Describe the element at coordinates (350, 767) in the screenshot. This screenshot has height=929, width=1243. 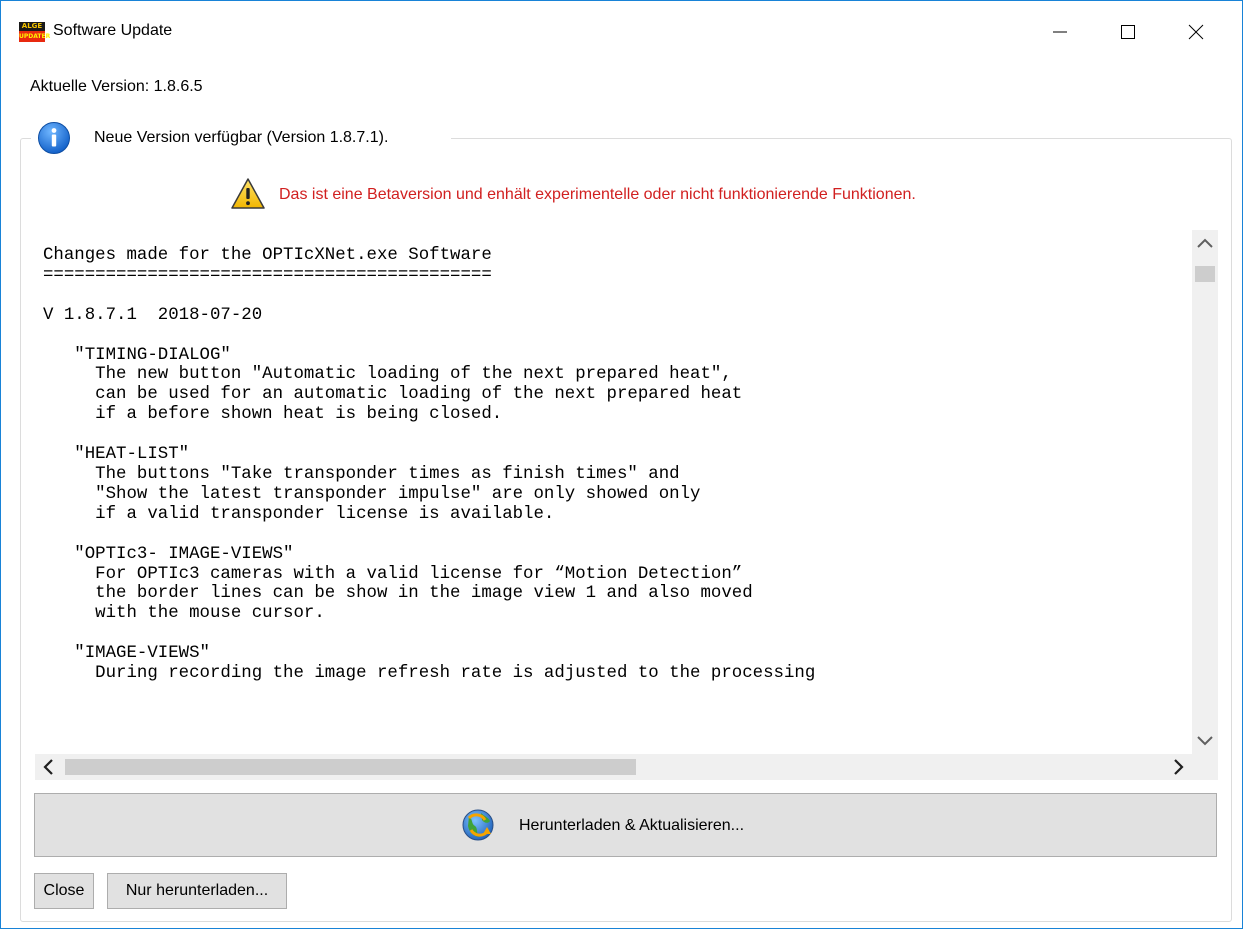
I see `horizontal-scroll-thumb` at that location.